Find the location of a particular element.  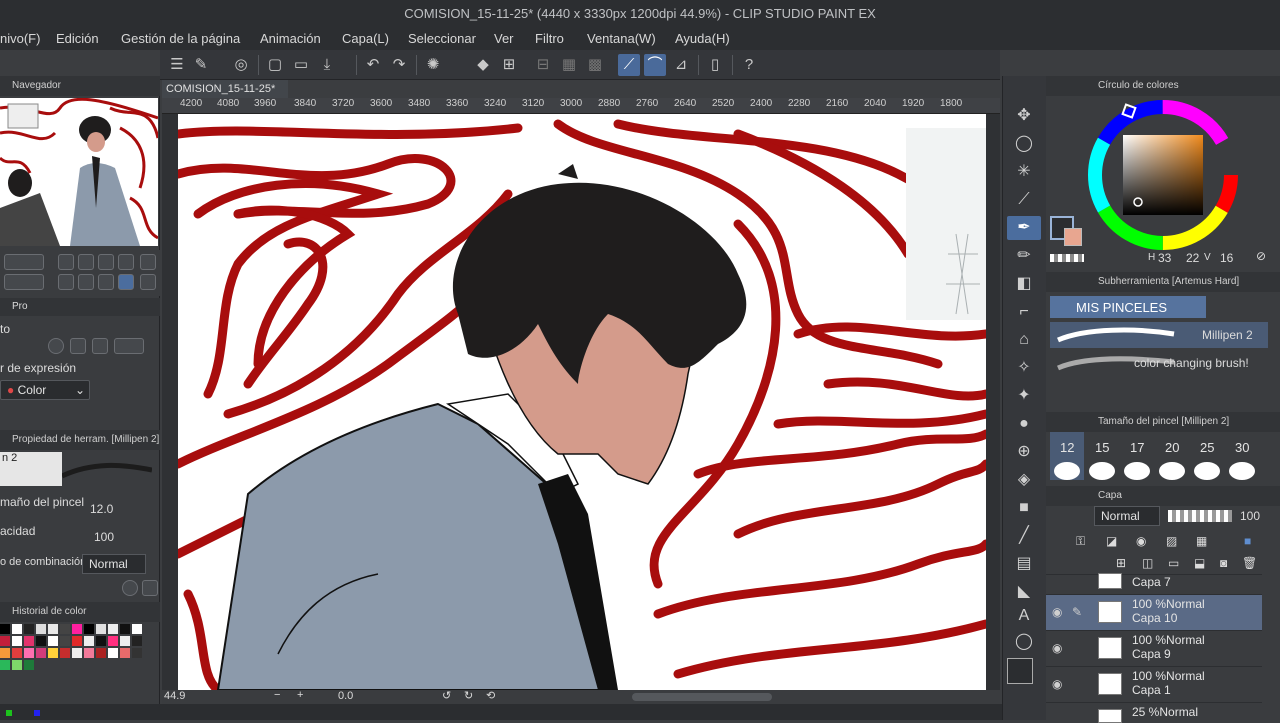

wrench-icon is located at coordinates (150, 588).